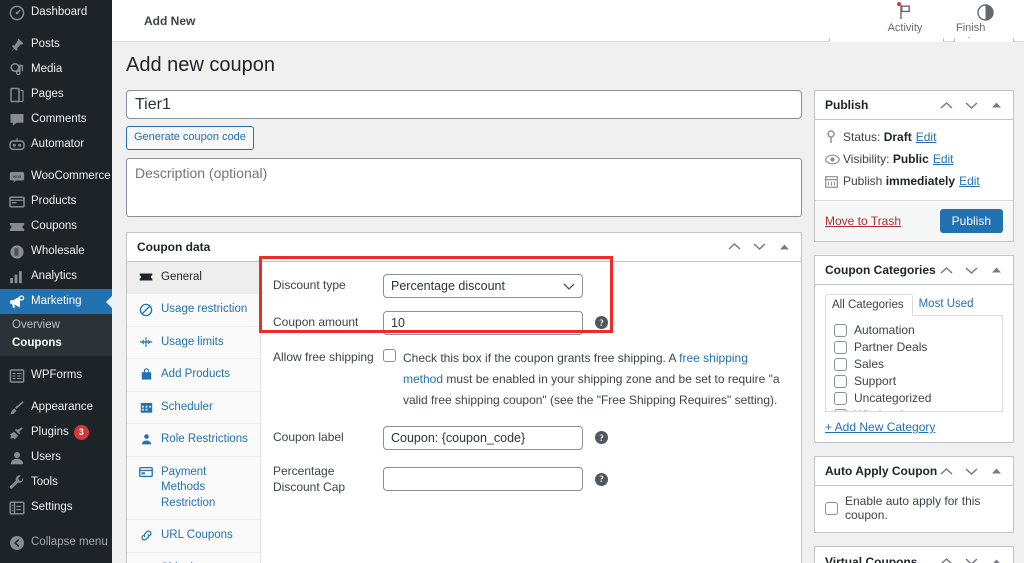 The width and height of the screenshot is (1024, 563). I want to click on sidebar-item-posts: Posts, so click(56, 44).